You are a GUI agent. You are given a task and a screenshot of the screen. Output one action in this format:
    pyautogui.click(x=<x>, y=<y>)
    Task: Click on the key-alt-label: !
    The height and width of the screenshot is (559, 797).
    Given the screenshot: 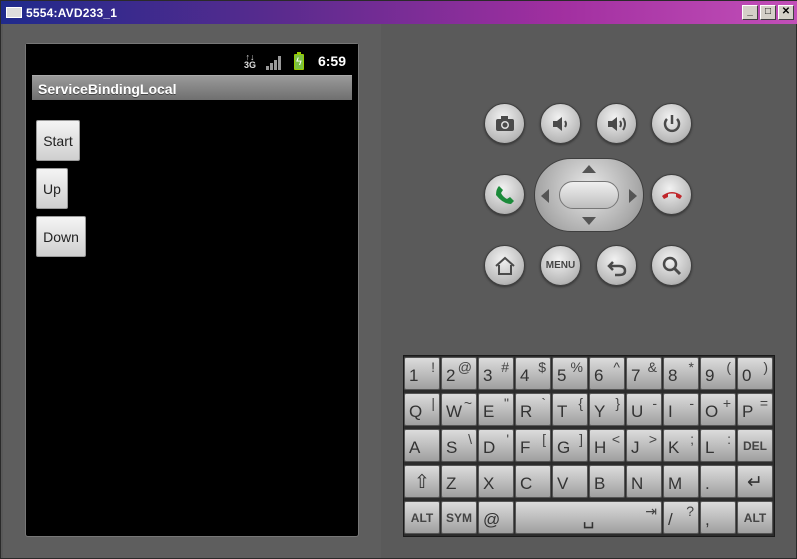 What is the action you would take?
    pyautogui.click(x=433, y=367)
    